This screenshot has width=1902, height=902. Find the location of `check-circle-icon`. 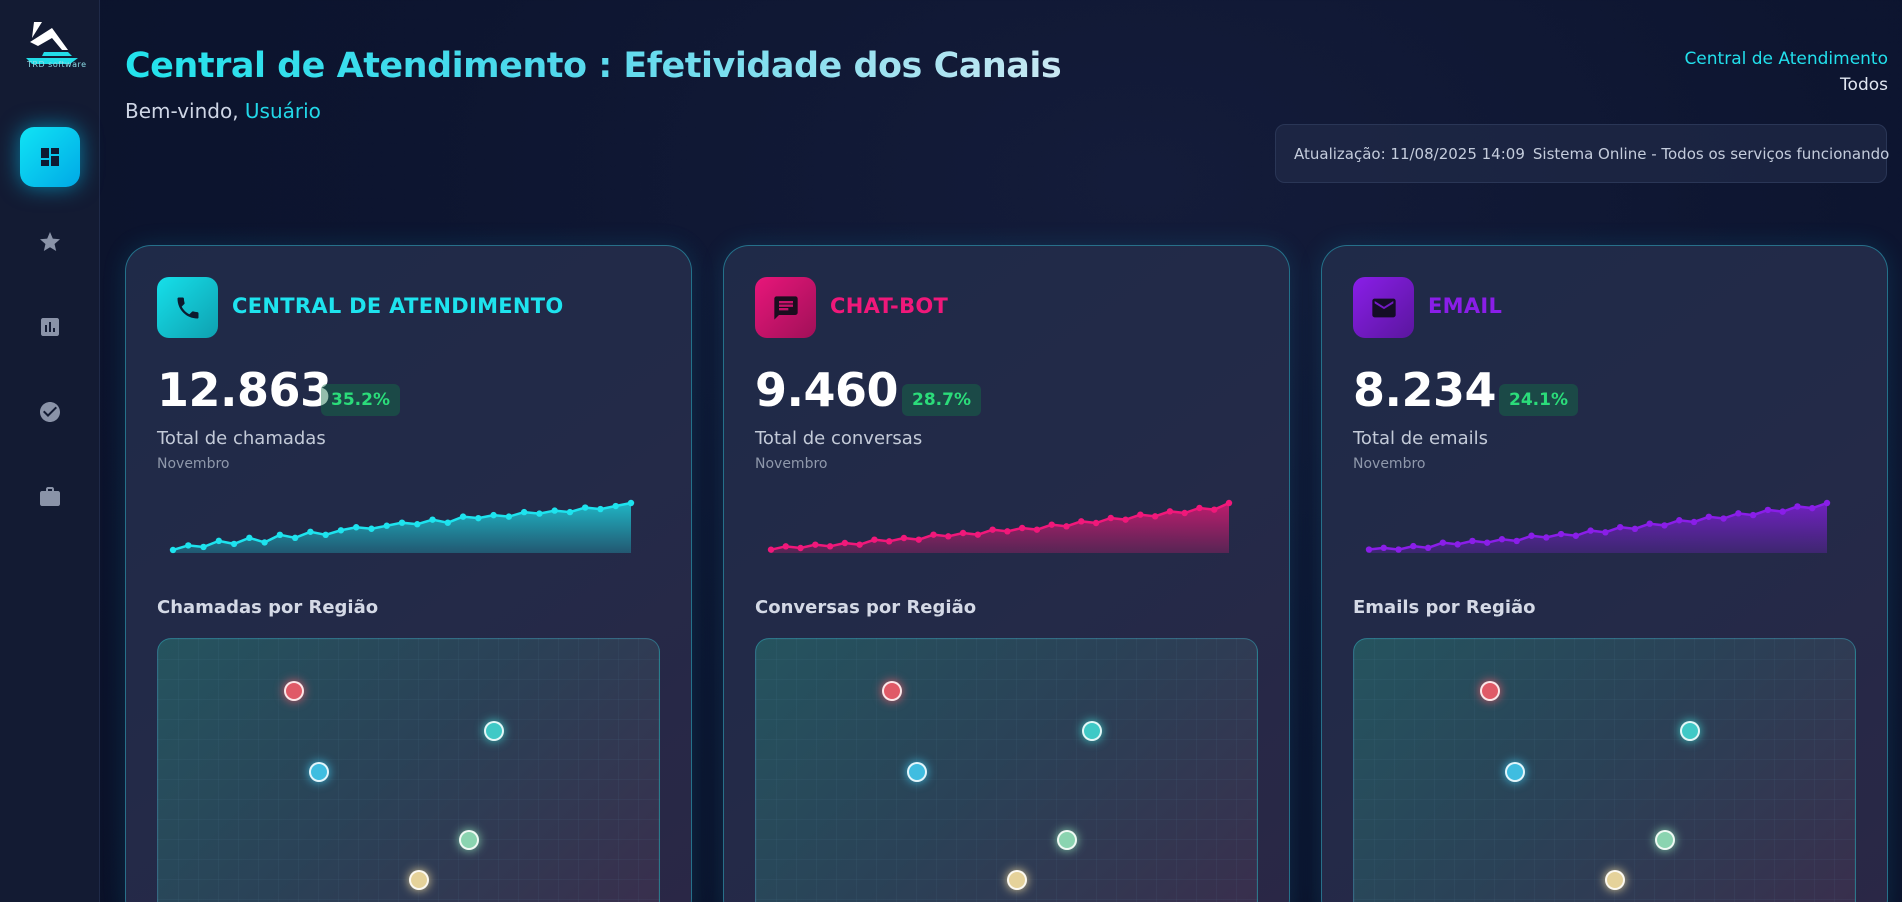

check-circle-icon is located at coordinates (50, 412).